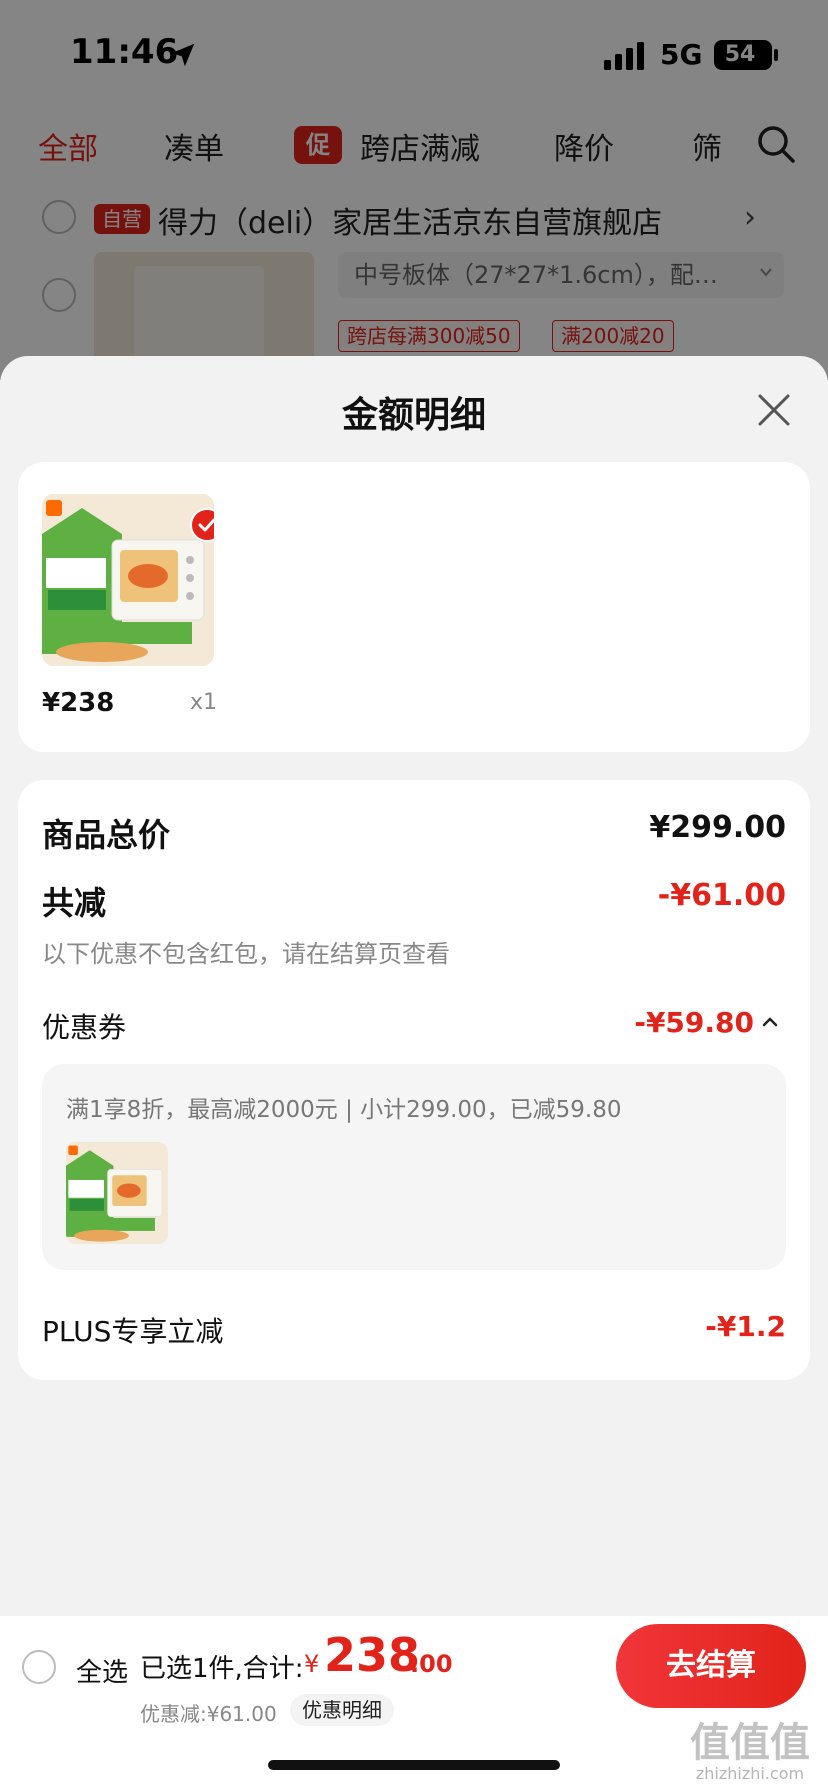 This screenshot has height=1792, width=828. What do you see at coordinates (717, 827) in the screenshot?
I see `goods-total-value: ¥299.00` at bounding box center [717, 827].